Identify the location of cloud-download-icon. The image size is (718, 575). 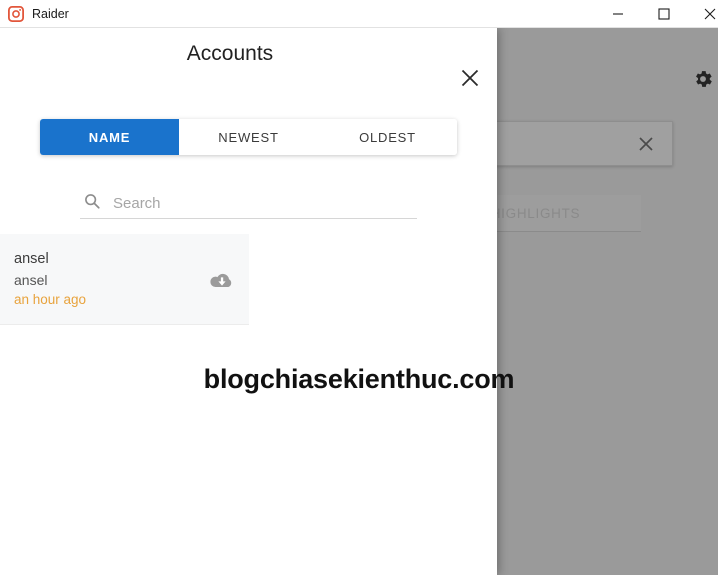
(220, 281).